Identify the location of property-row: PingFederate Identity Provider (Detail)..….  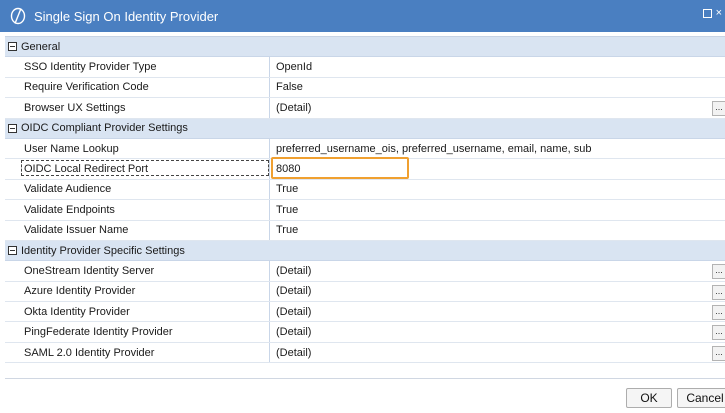
(365, 332).